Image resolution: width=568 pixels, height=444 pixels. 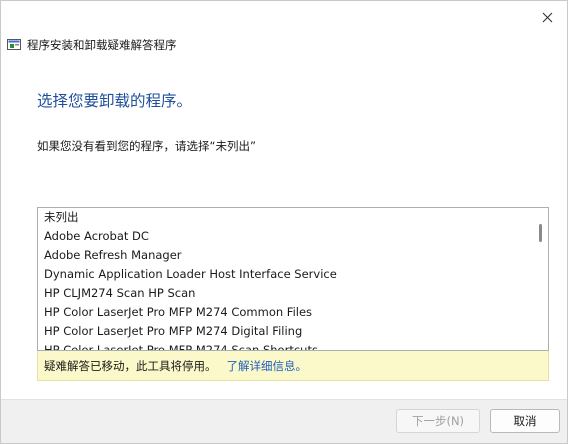 I want to click on next-button: 下一步(N), so click(x=438, y=421).